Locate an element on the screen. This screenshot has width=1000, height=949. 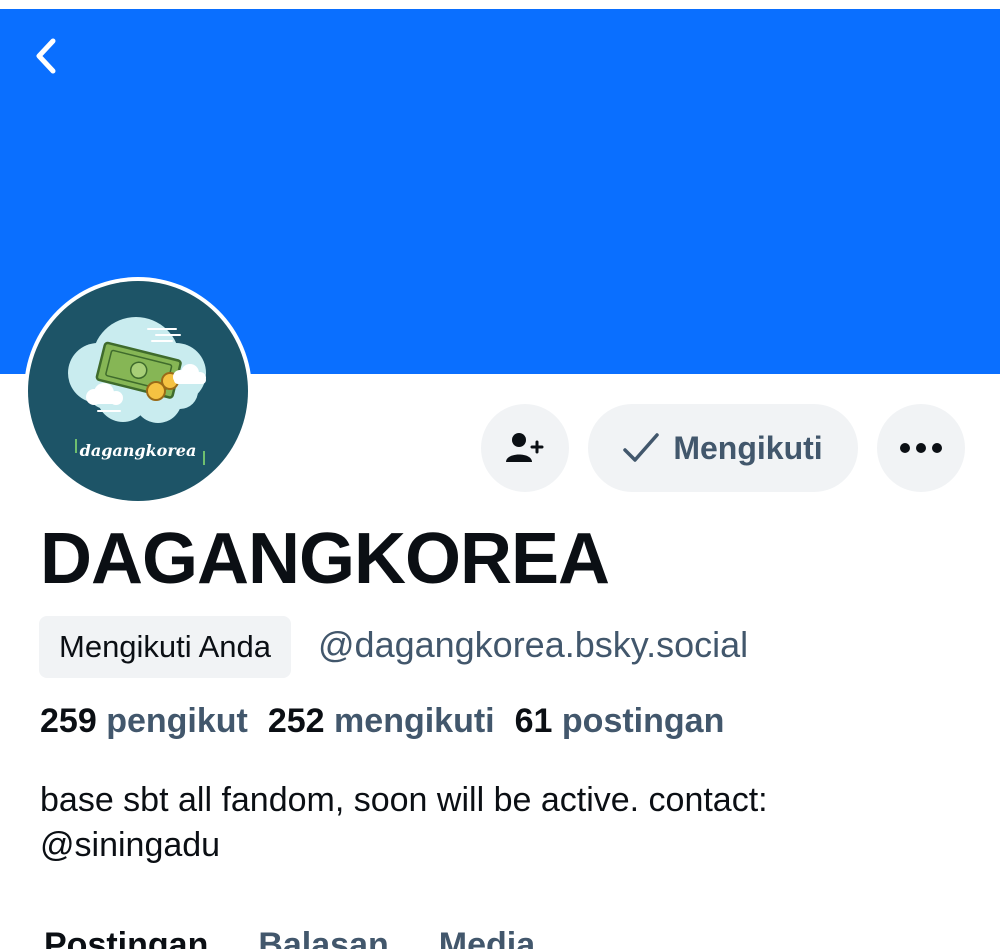
chevron-left-icon is located at coordinates (46, 56).